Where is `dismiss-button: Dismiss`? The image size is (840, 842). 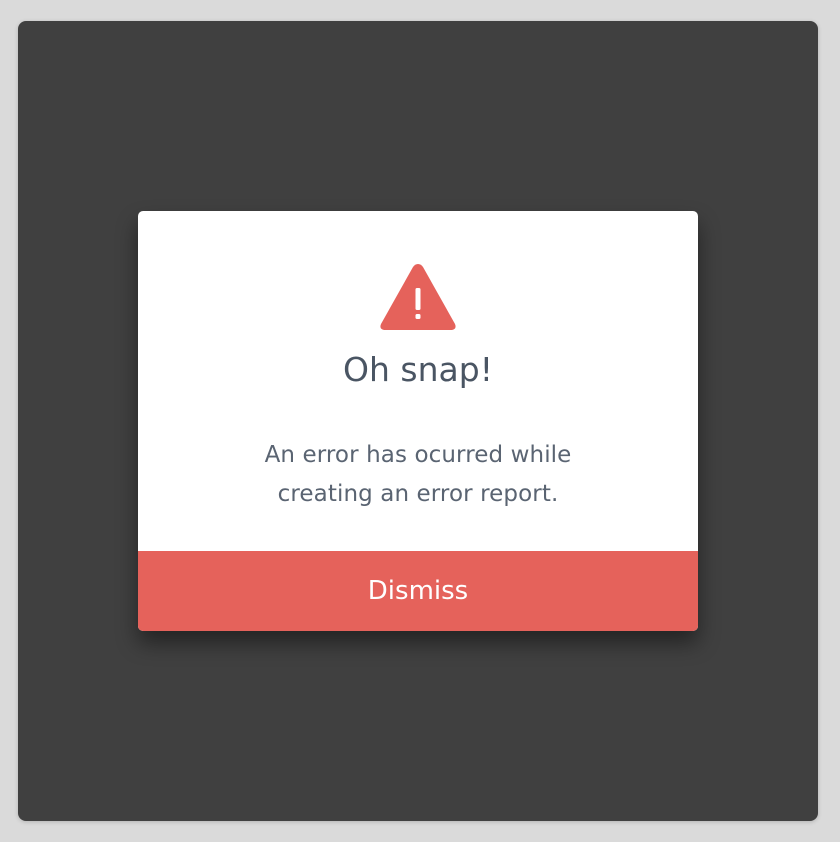
dismiss-button: Dismiss is located at coordinates (418, 591).